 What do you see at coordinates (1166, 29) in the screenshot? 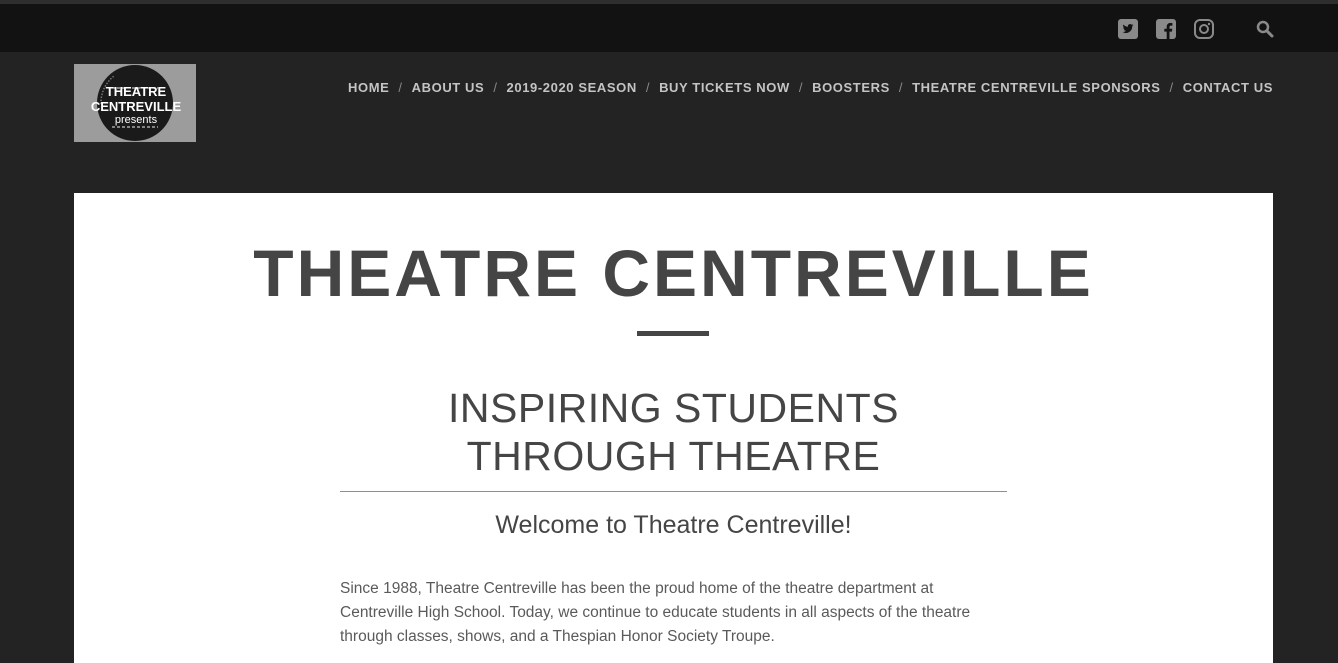
I see `facebook-icon` at bounding box center [1166, 29].